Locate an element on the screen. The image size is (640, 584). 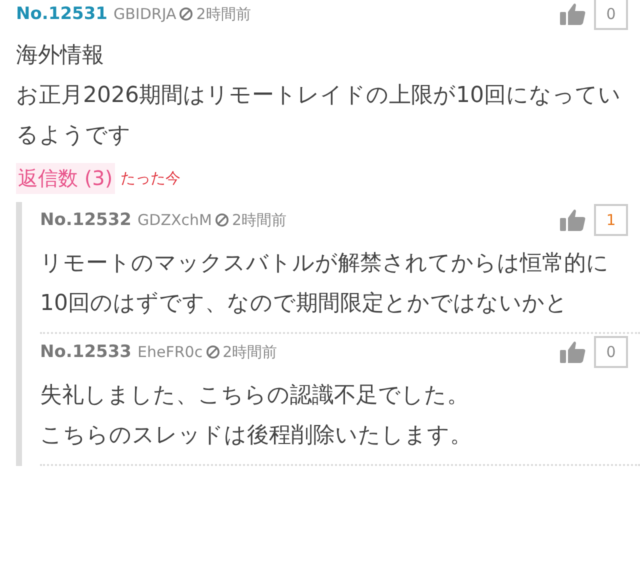
user-id: GDZXchM is located at coordinates (175, 220).